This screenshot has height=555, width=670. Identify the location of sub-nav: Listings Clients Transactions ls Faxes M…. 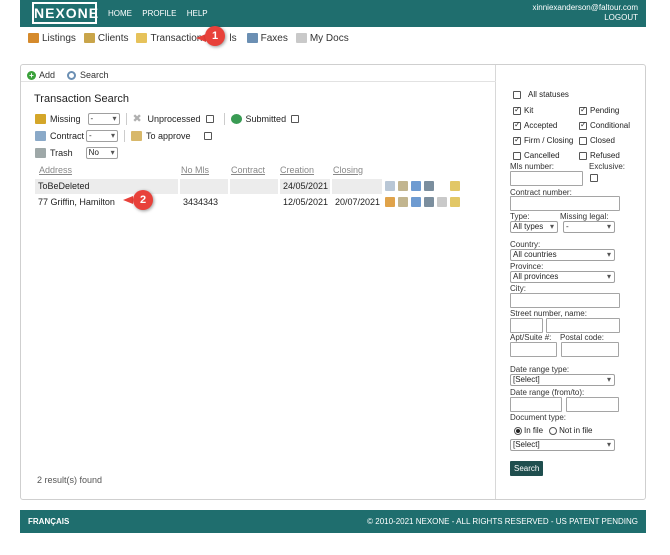
(192, 38).